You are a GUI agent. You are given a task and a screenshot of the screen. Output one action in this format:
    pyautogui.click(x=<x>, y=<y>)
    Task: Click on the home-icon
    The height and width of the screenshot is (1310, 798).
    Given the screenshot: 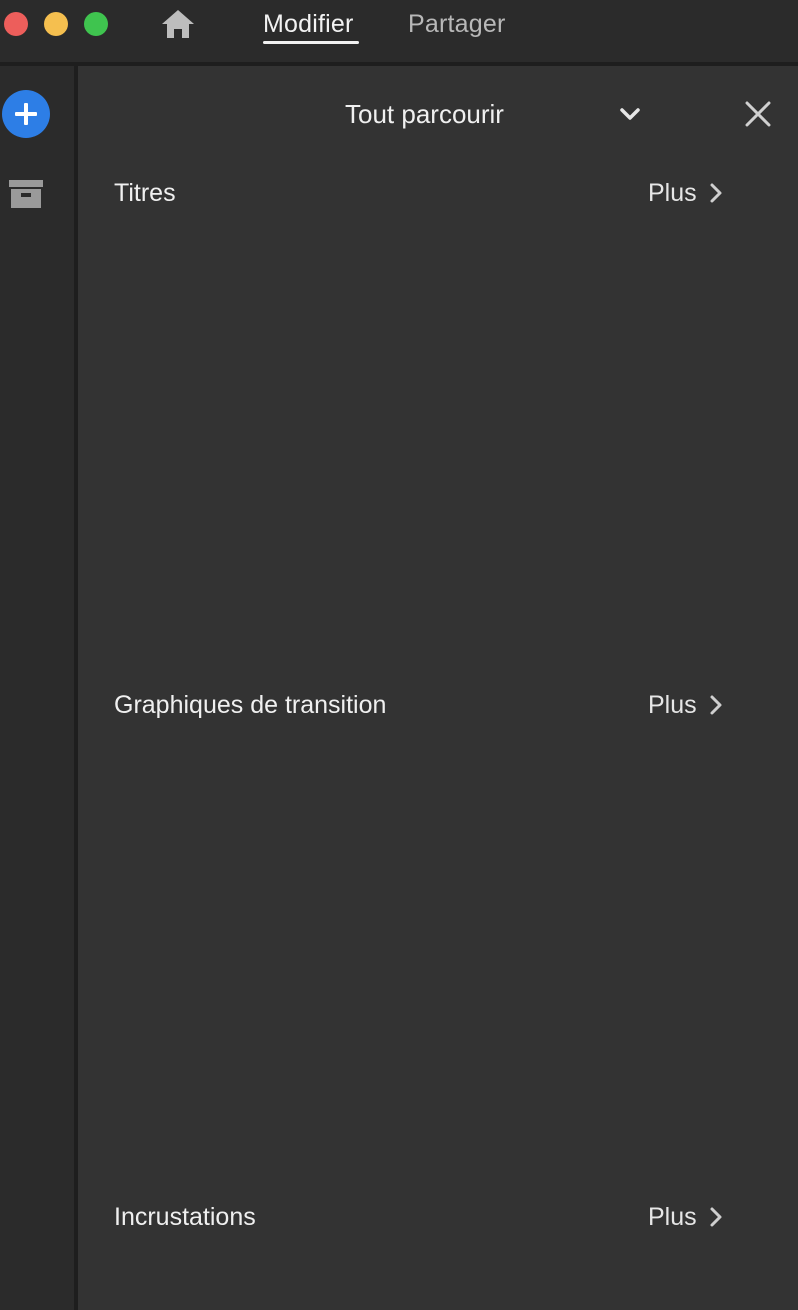 What is the action you would take?
    pyautogui.click(x=178, y=24)
    